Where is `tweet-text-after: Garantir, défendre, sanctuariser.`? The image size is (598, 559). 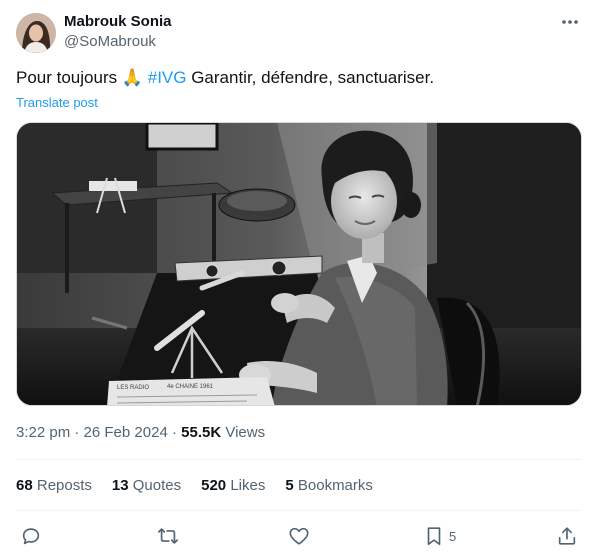 tweet-text-after: Garantir, défendre, sanctuariser. is located at coordinates (310, 77).